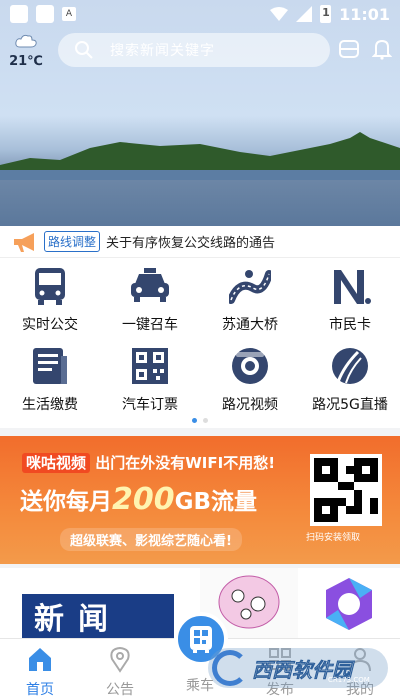 Image resolution: width=400 pixels, height=700 pixels. I want to click on search-input: 搜索新闻关键字, so click(194, 50).